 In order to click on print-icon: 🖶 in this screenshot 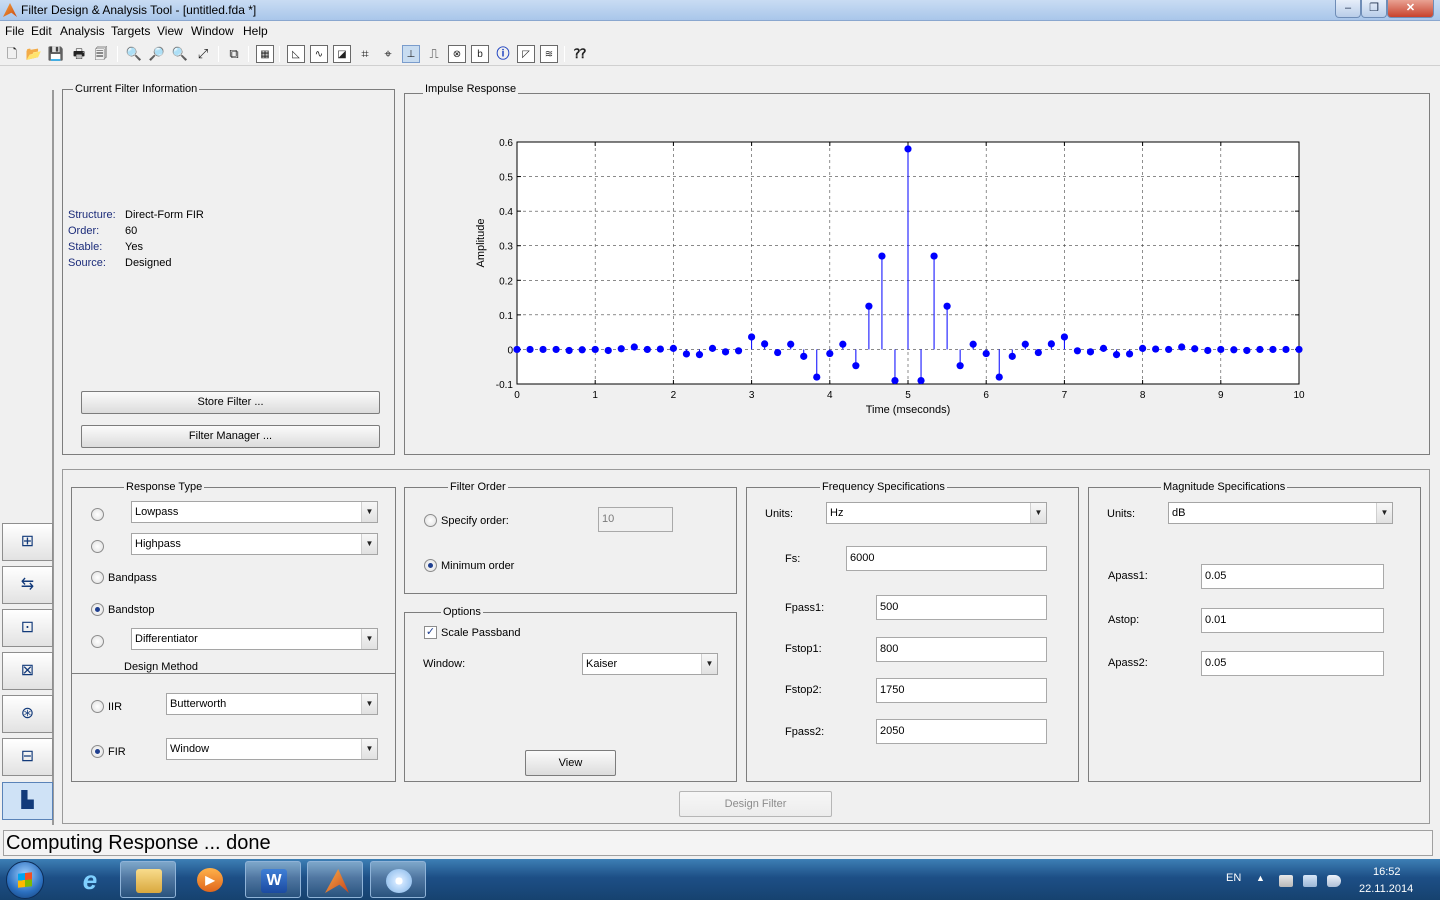, I will do `click(79, 54)`.